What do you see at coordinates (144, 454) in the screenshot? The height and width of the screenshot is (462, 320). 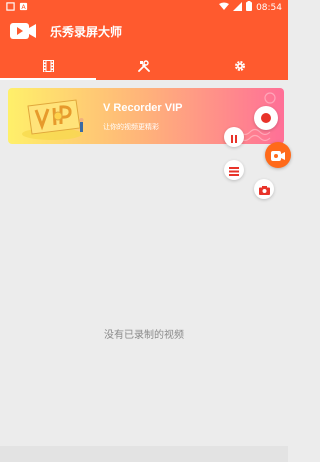 I see `bottom-strip` at bounding box center [144, 454].